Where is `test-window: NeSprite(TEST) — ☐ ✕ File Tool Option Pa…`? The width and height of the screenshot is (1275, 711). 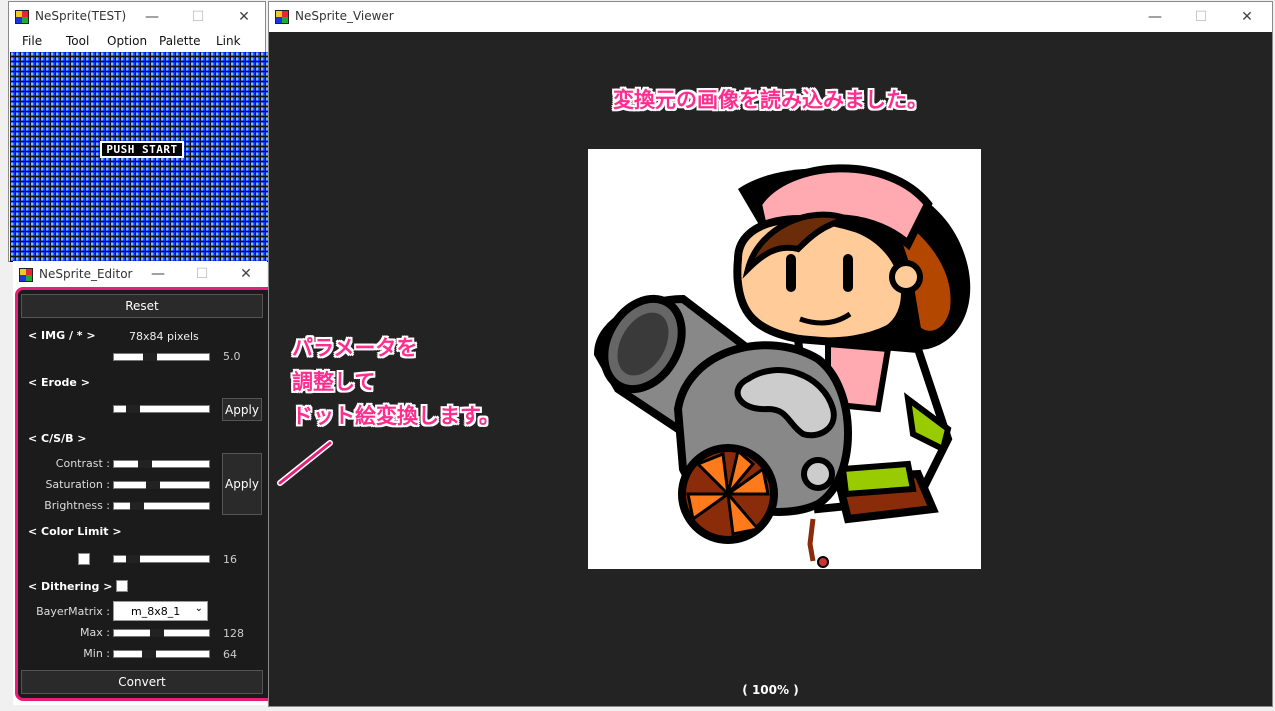 test-window: NeSprite(TEST) — ☐ ✕ File Tool Option Pa… is located at coordinates (140, 131).